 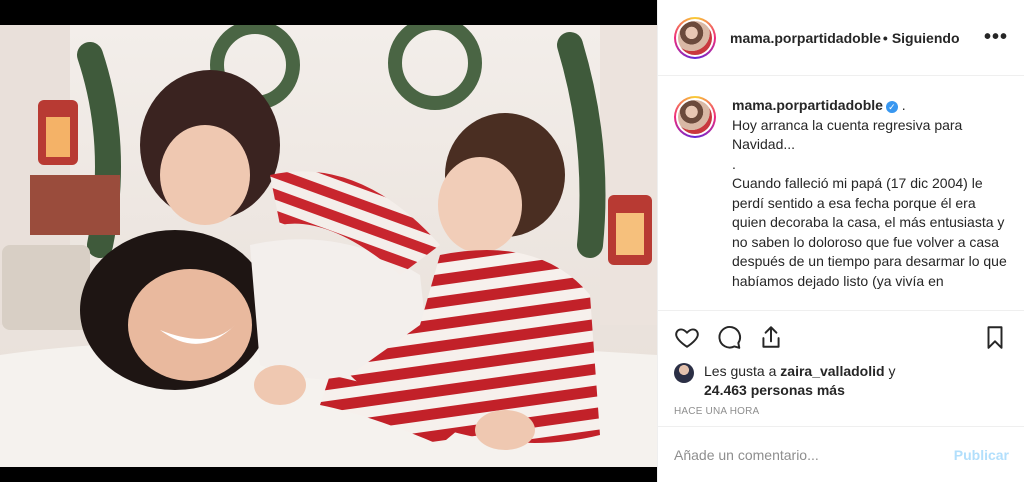 I want to click on follow-status-button: Siguiendo, so click(x=926, y=38).